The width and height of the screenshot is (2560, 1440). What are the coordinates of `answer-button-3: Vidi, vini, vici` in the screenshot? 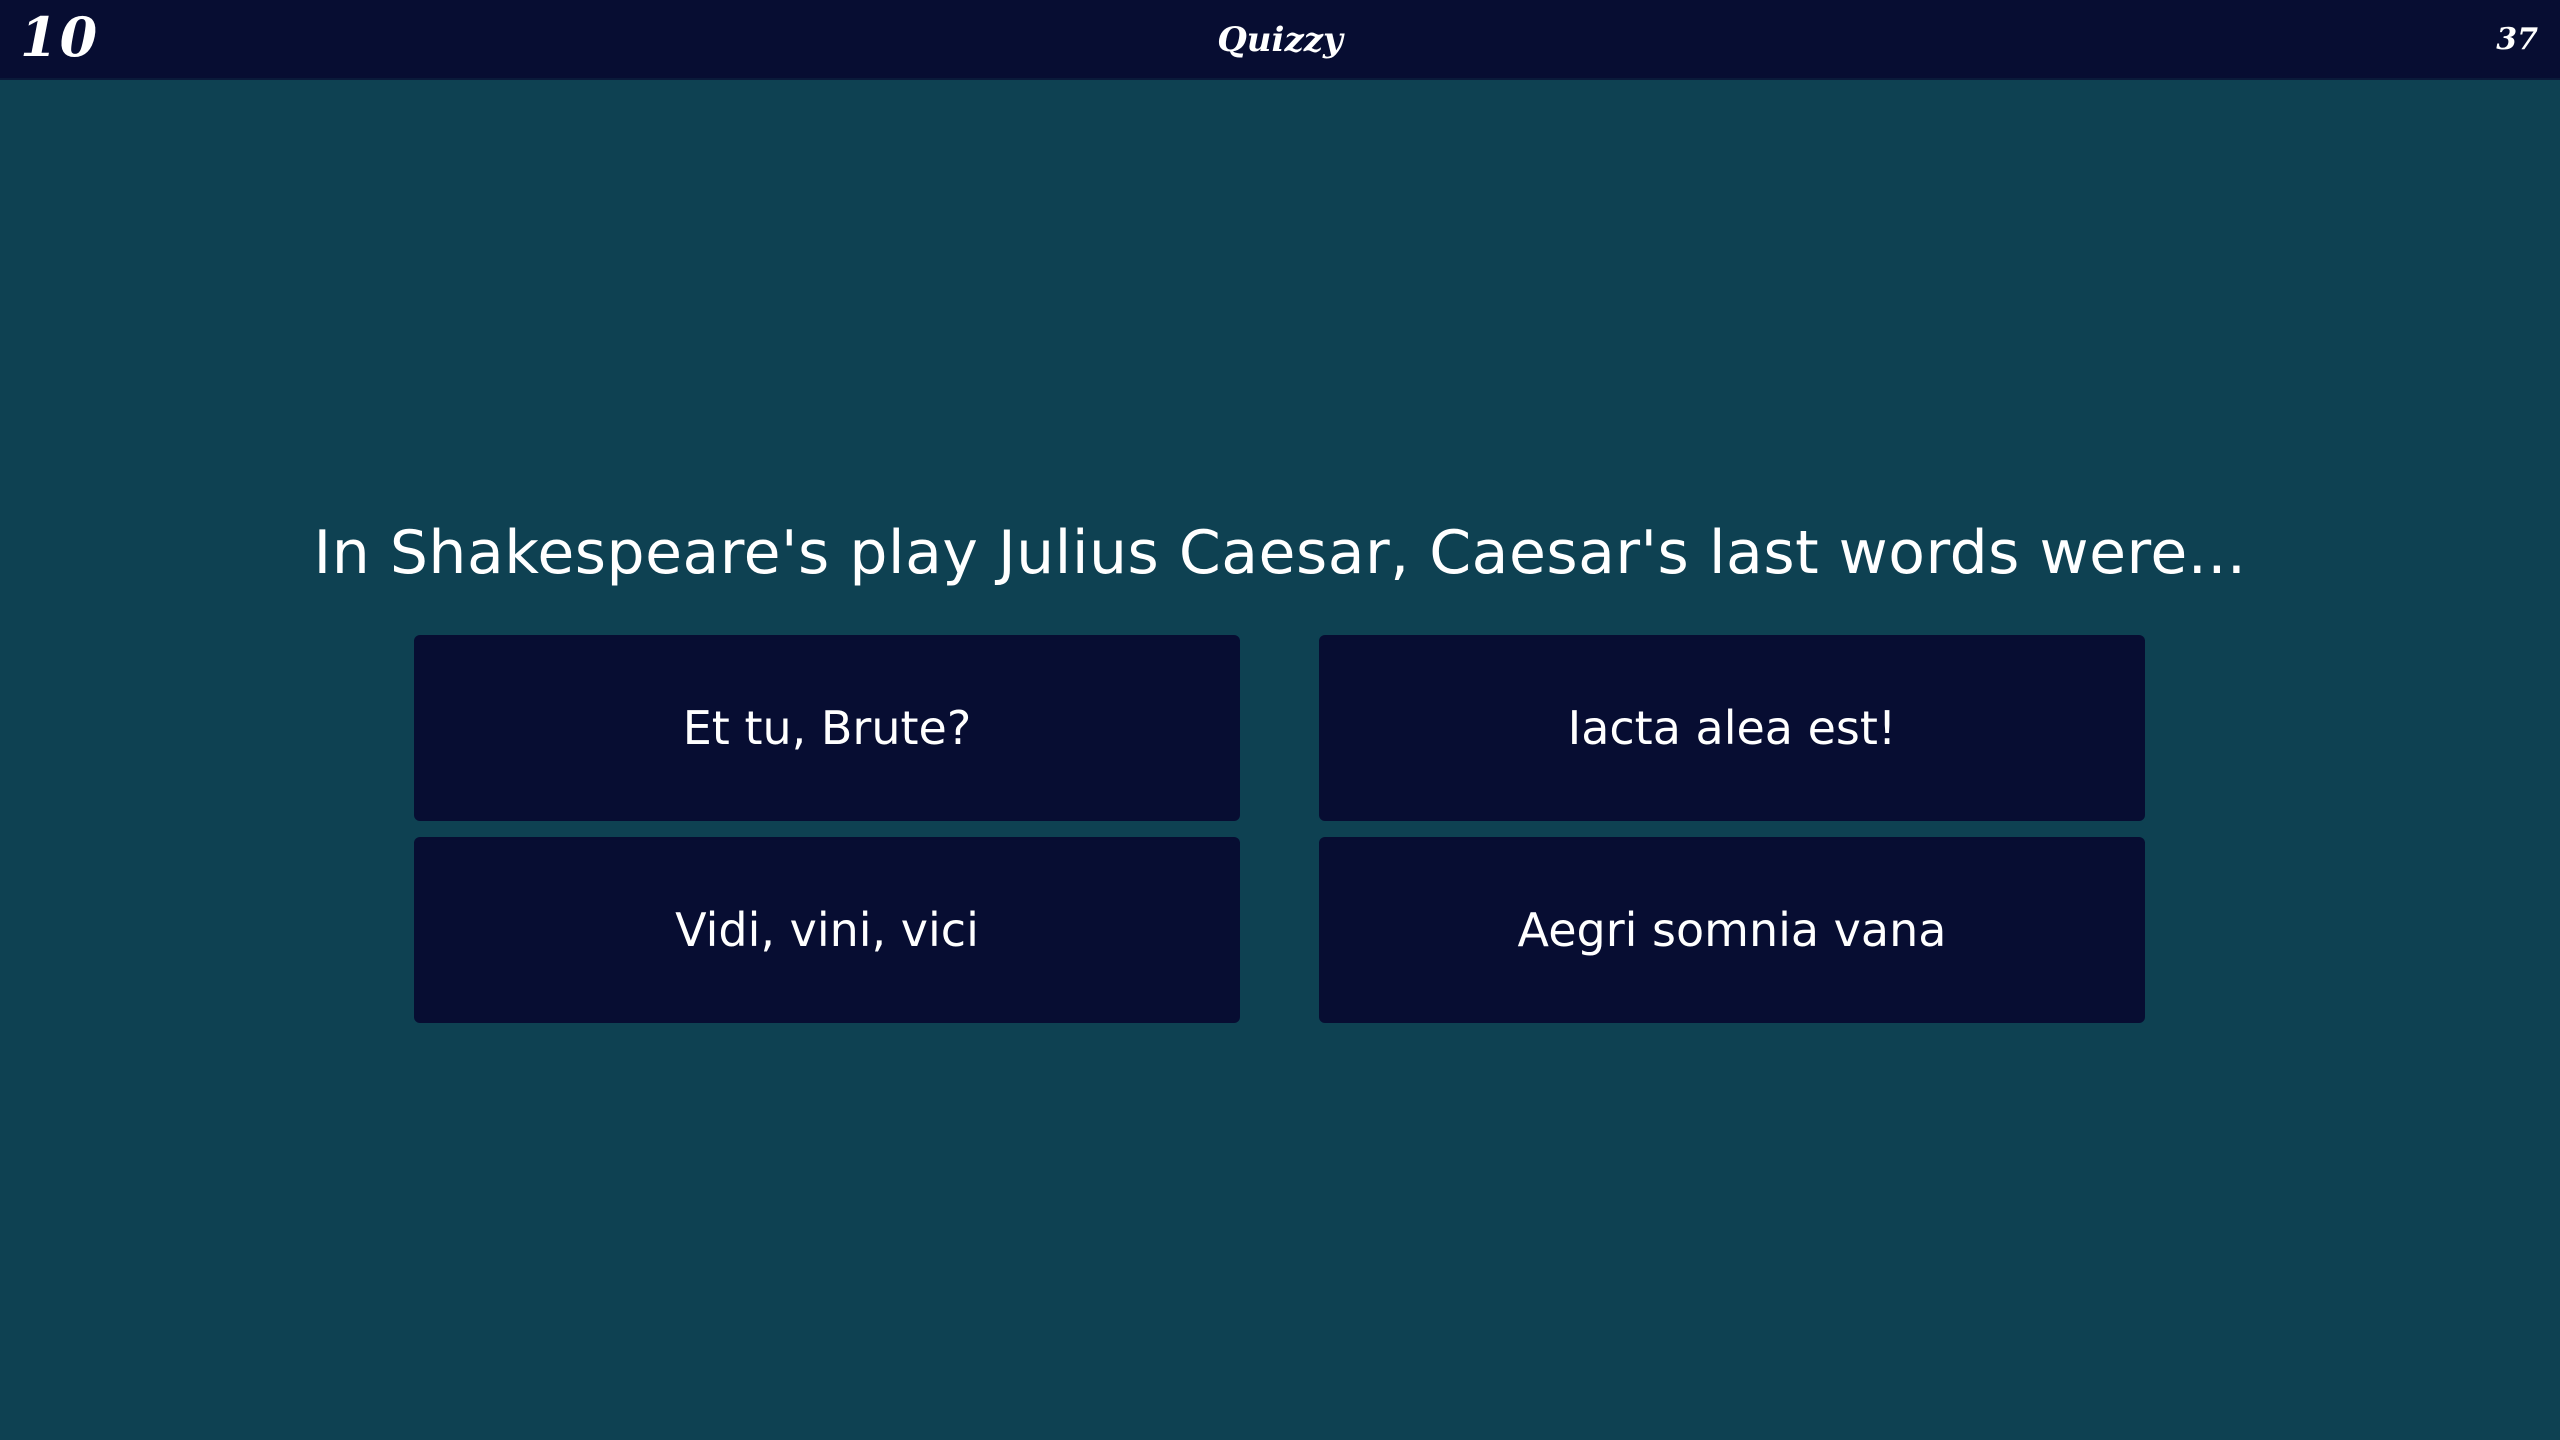 It's located at (827, 930).